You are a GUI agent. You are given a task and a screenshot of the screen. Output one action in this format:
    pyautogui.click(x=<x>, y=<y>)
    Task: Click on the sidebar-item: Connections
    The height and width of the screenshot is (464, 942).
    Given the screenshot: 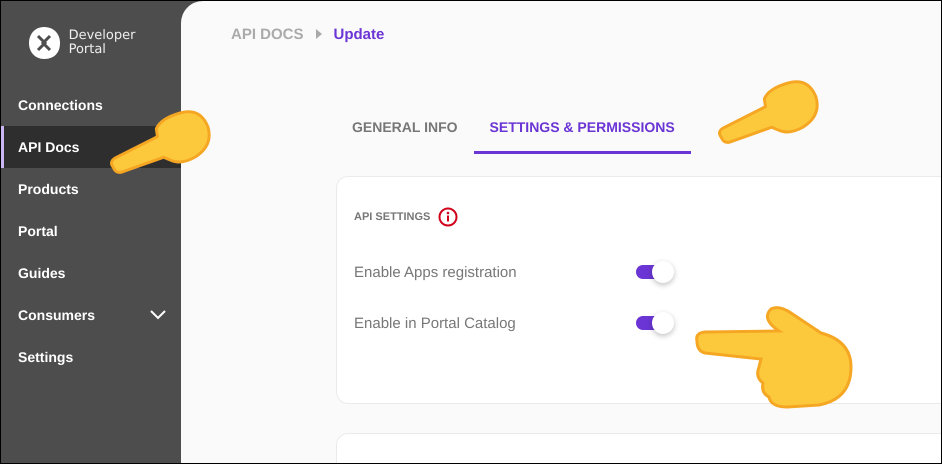 What is the action you would take?
    pyautogui.click(x=91, y=105)
    